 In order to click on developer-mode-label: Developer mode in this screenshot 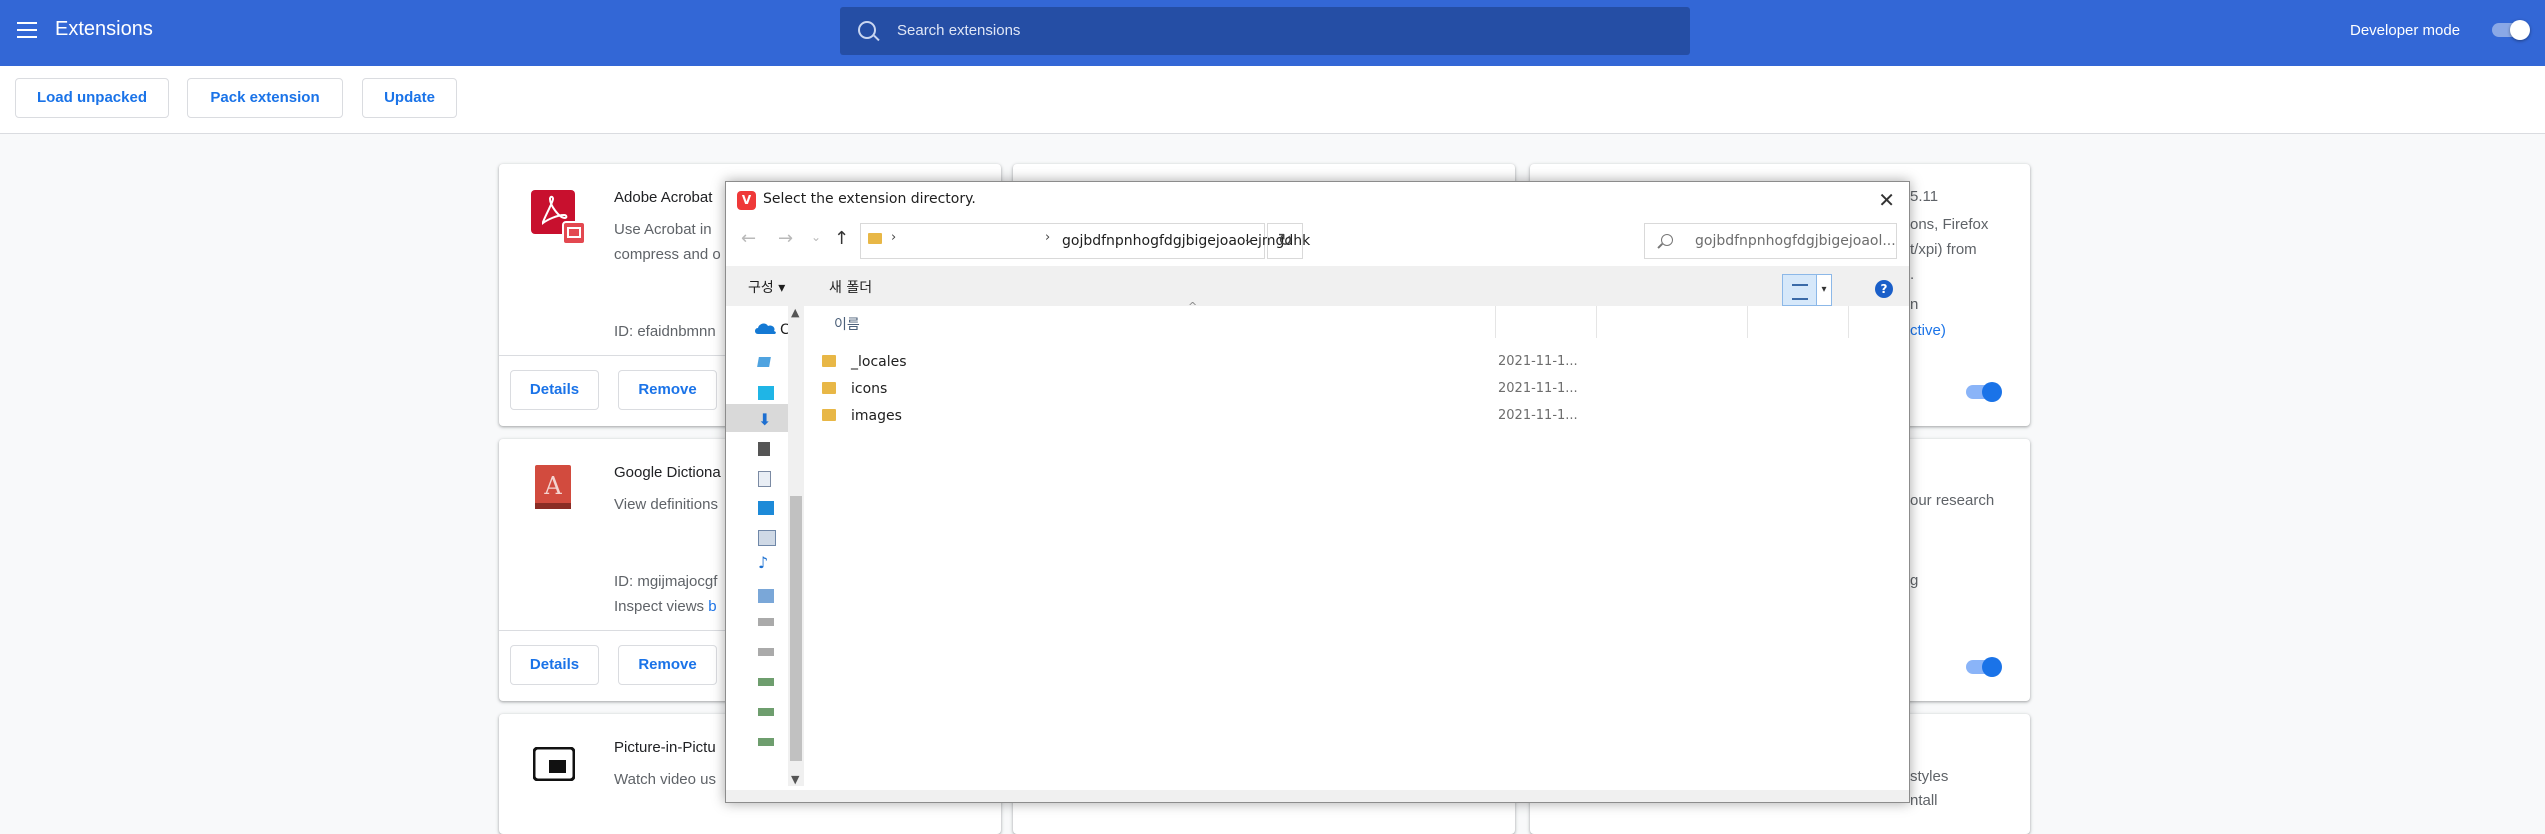, I will do `click(2405, 30)`.